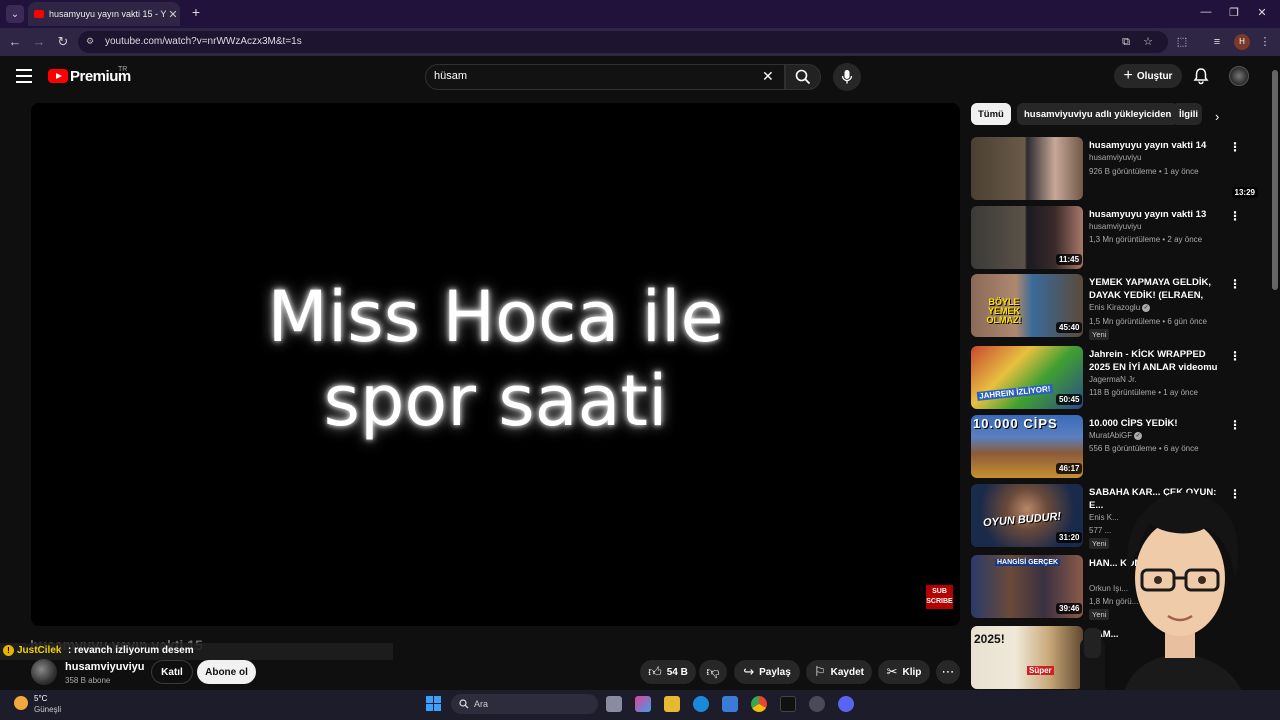 This screenshot has width=1280, height=720. I want to click on subscribe-button: Abone ol, so click(226, 672).